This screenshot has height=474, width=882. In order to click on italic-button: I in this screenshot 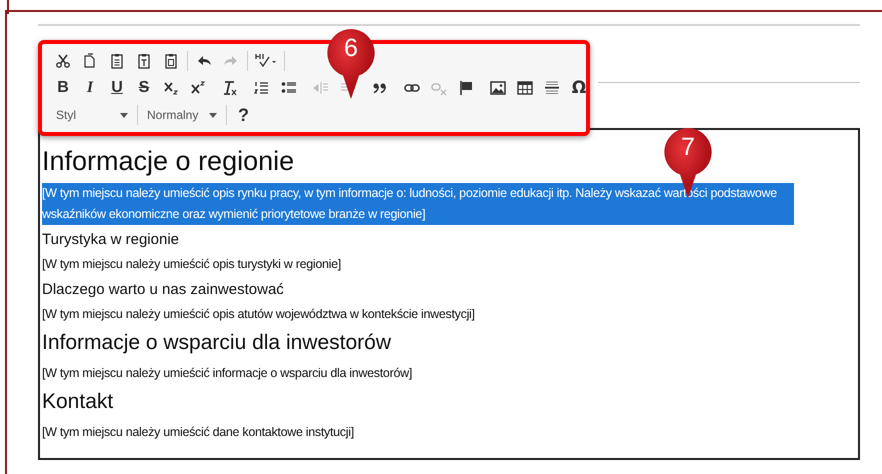, I will do `click(90, 87)`.